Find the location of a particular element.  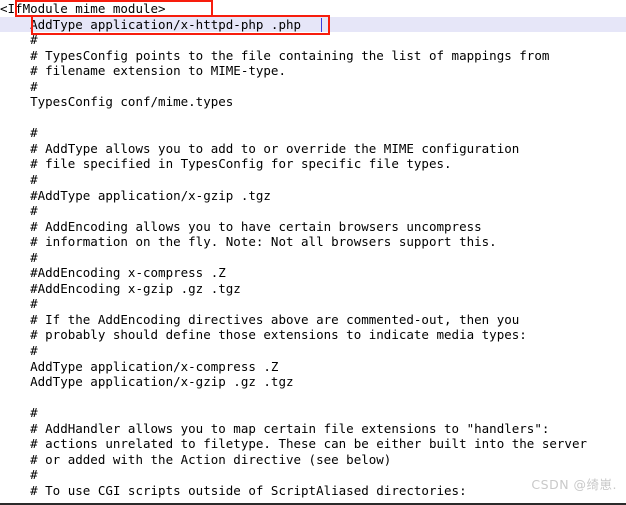

code-line: TypesConfig conf/mime.types is located at coordinates (313, 102).